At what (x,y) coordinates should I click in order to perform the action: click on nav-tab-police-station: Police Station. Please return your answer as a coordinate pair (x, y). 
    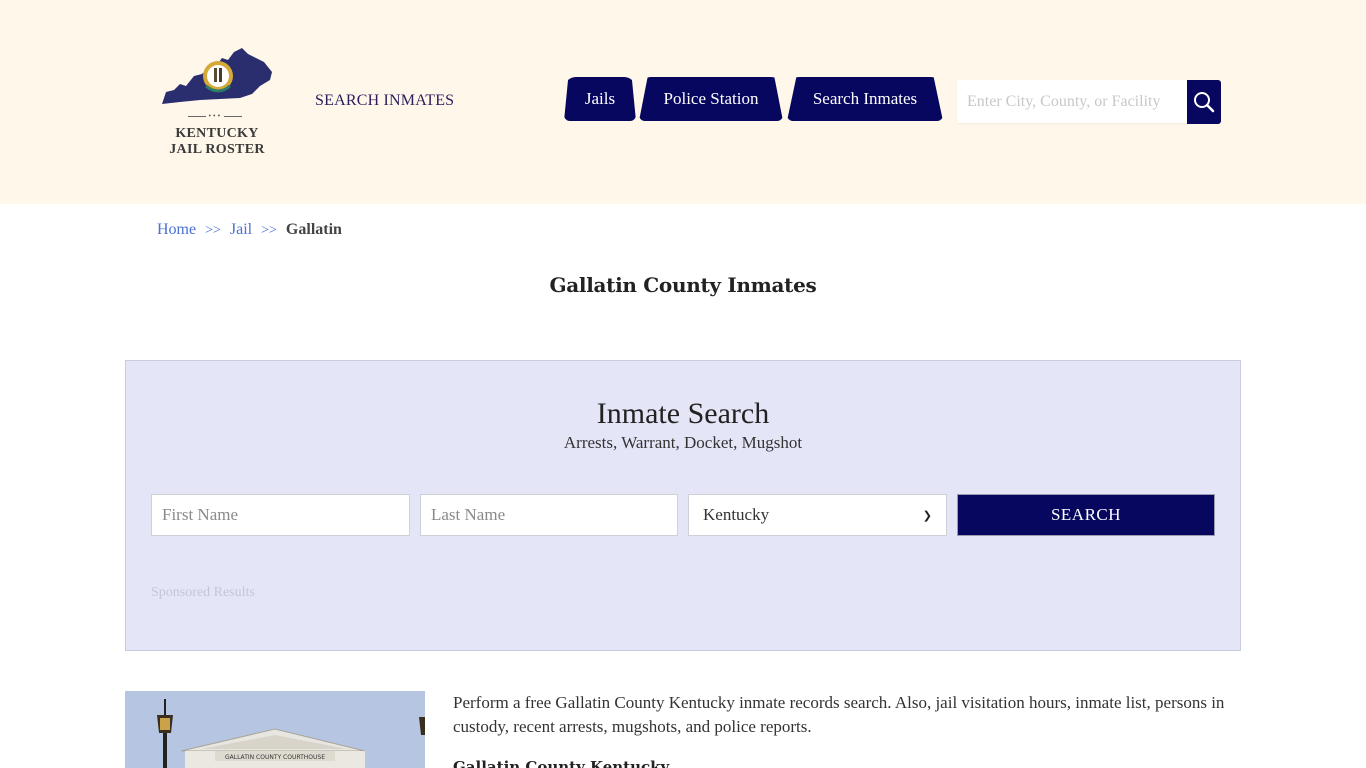
    Looking at the image, I should click on (711, 99).